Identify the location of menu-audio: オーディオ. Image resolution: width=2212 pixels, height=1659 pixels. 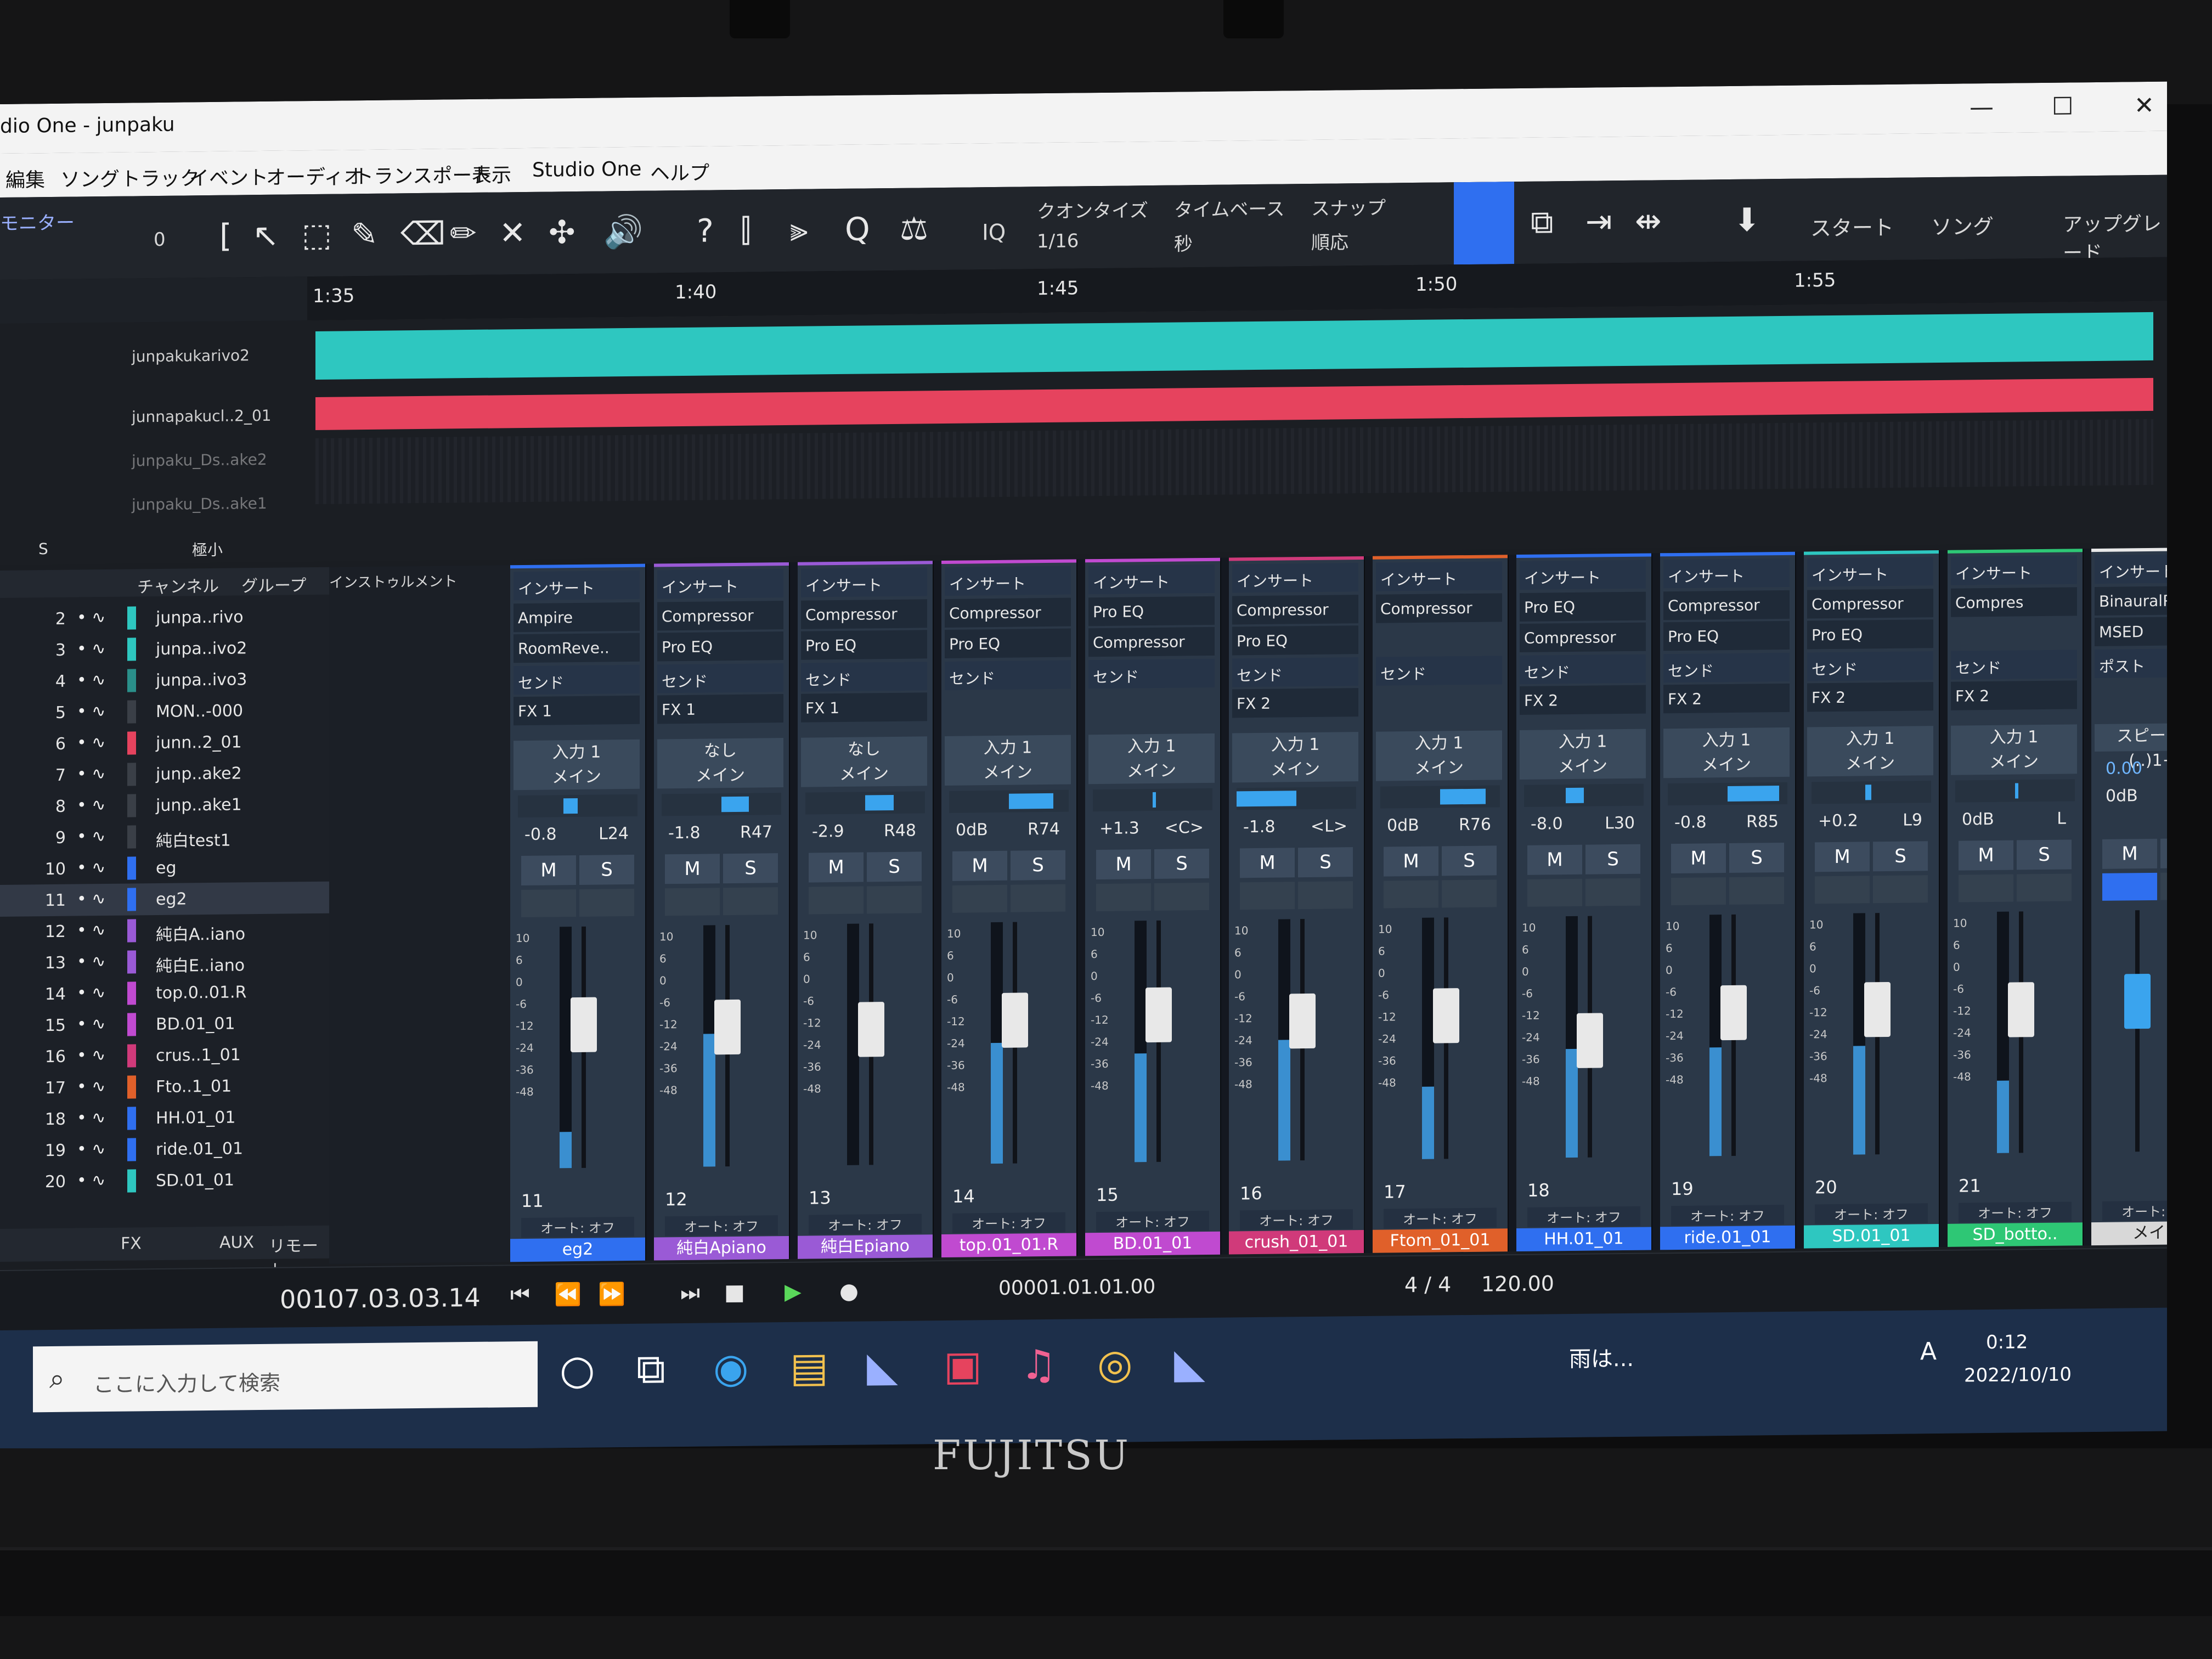
(314, 176).